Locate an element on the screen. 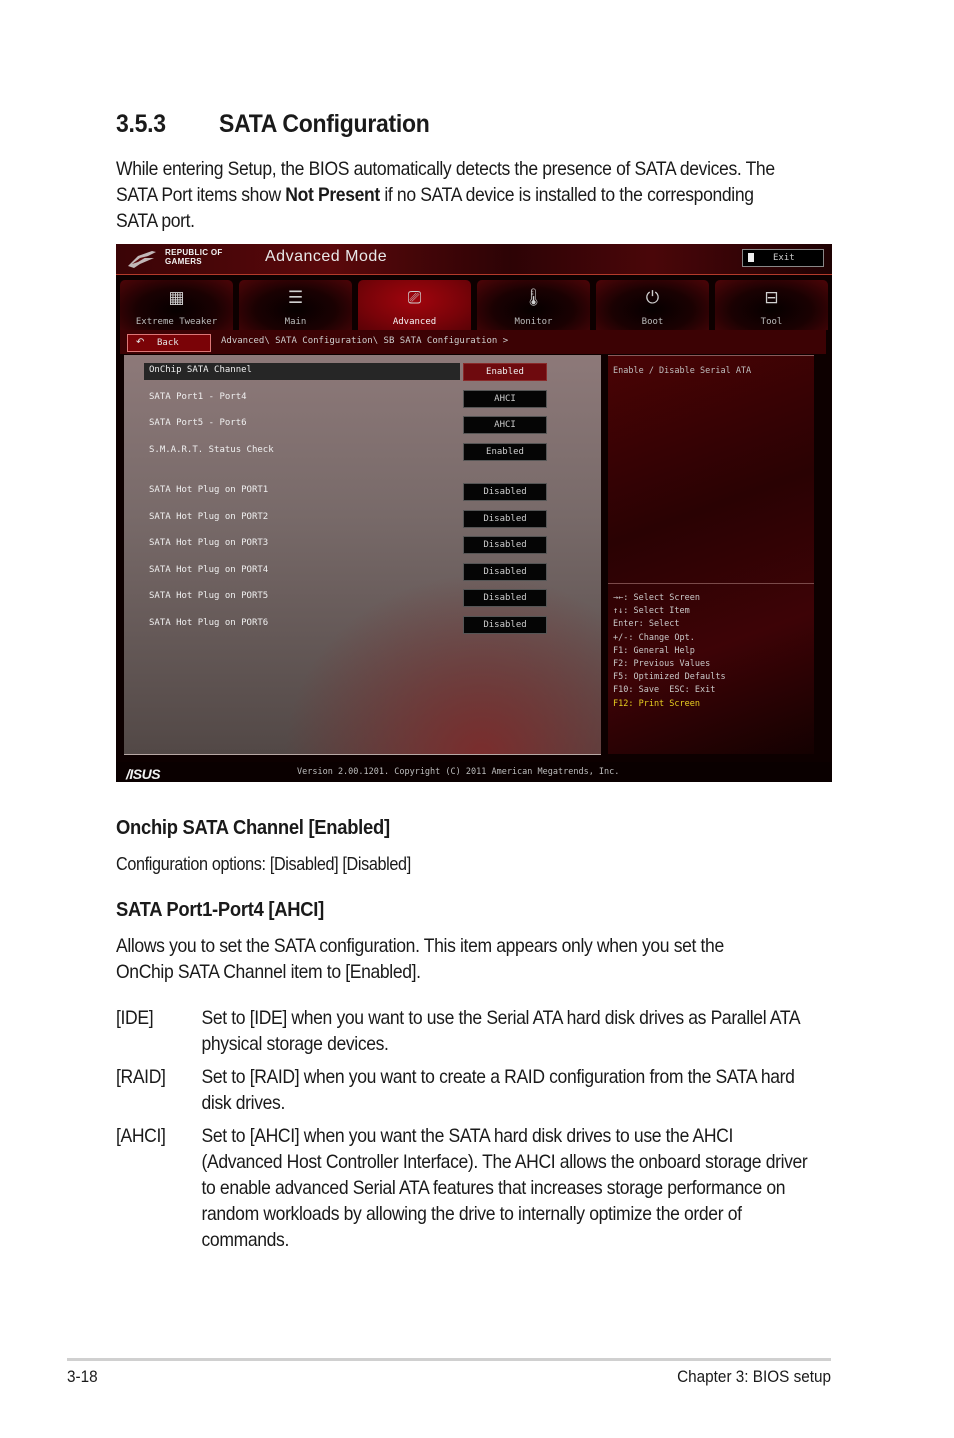 The image size is (954, 1438). tab-tool: ⊟ Tool is located at coordinates (771, 305).